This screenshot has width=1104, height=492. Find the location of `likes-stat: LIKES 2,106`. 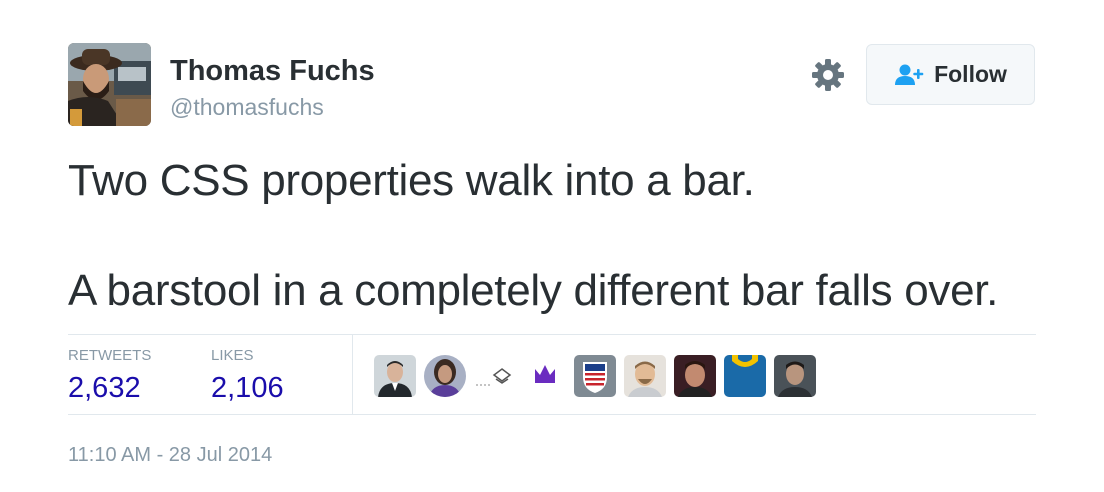

likes-stat: LIKES 2,106 is located at coordinates (247, 376).